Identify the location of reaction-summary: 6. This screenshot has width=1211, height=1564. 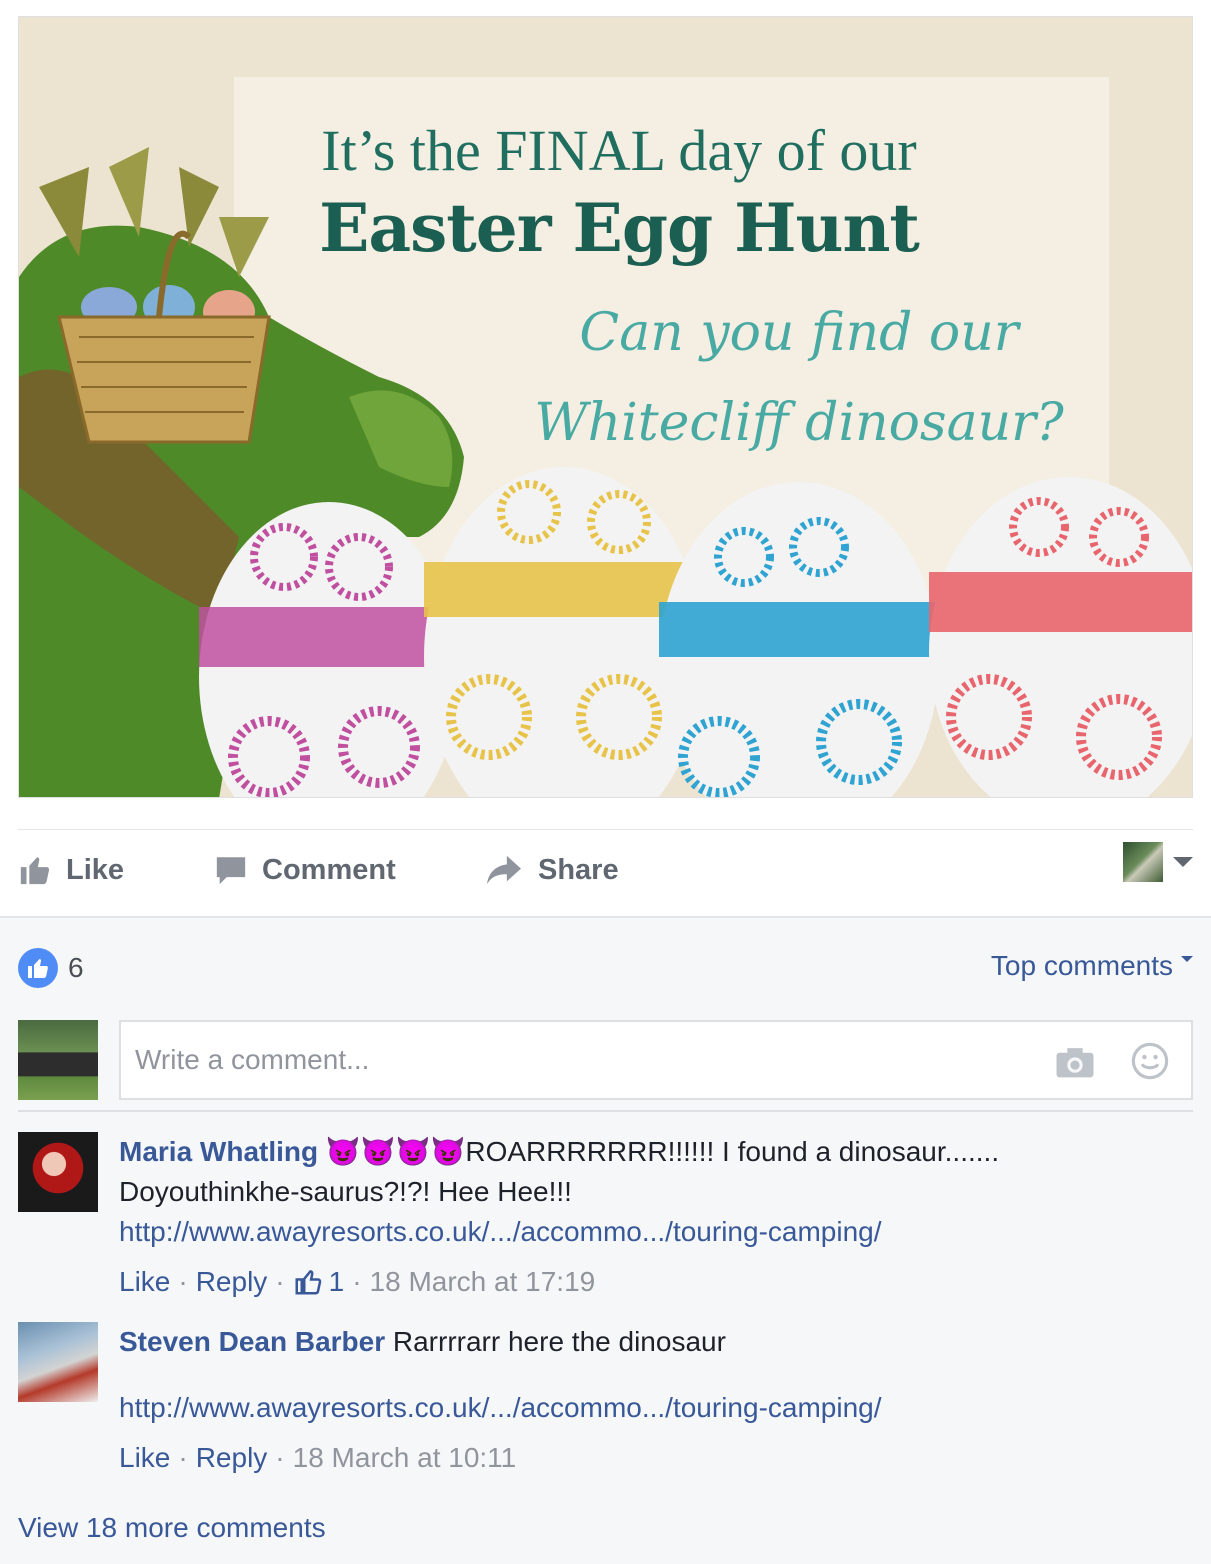
(51, 968).